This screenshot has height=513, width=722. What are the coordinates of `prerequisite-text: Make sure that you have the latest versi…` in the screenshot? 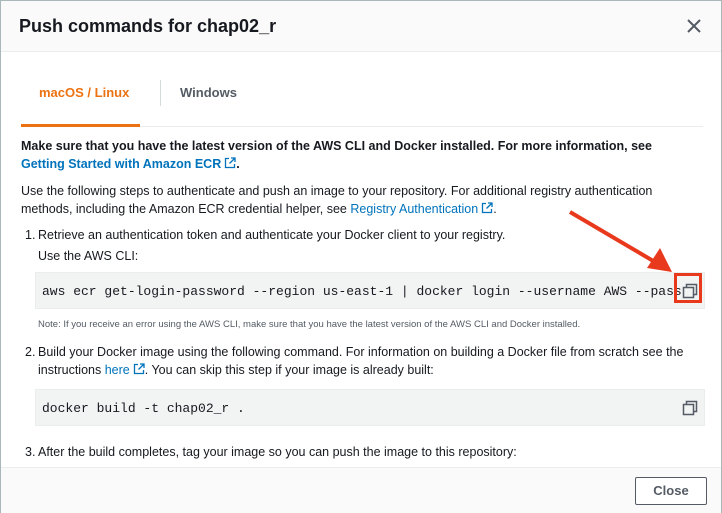 It's located at (336, 155).